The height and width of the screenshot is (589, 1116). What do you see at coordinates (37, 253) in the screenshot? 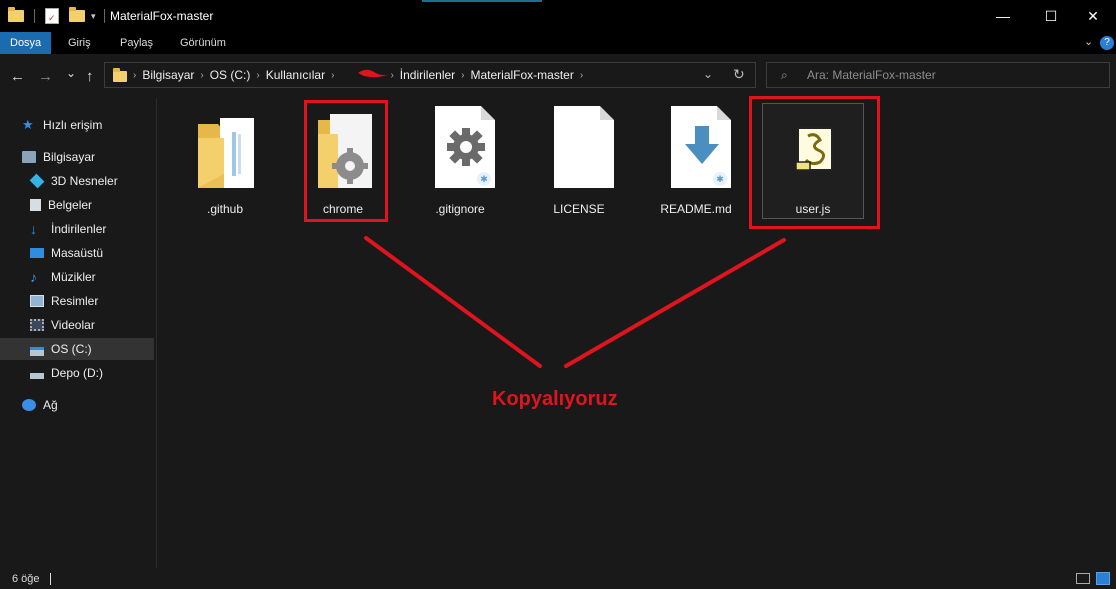
I see `desktop-icon` at bounding box center [37, 253].